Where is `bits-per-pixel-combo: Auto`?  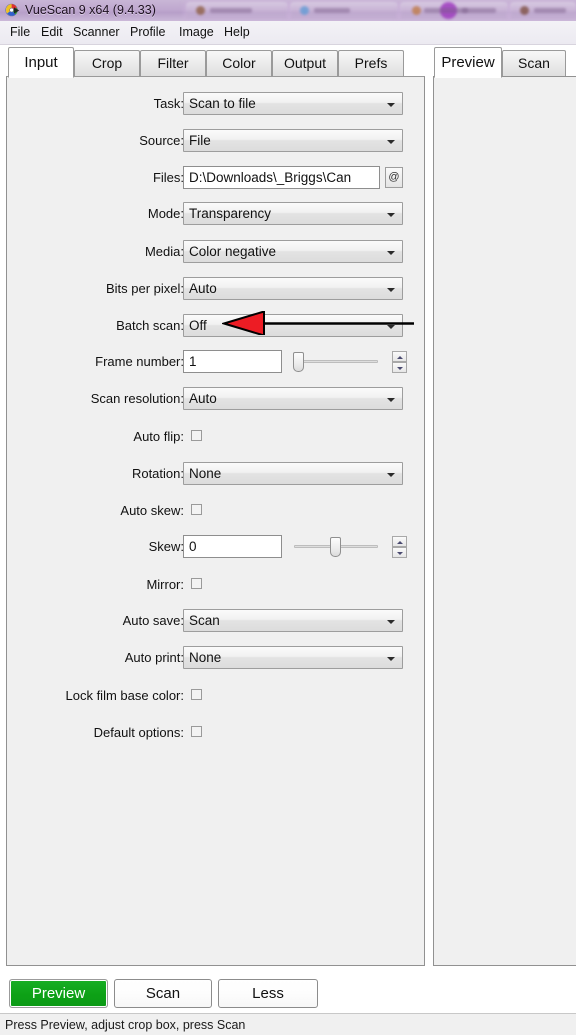
bits-per-pixel-combo: Auto is located at coordinates (293, 288).